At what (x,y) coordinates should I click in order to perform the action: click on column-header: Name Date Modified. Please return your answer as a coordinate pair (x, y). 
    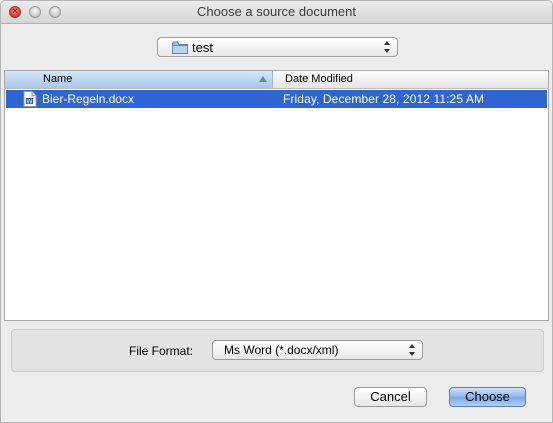
    Looking at the image, I should click on (276, 80).